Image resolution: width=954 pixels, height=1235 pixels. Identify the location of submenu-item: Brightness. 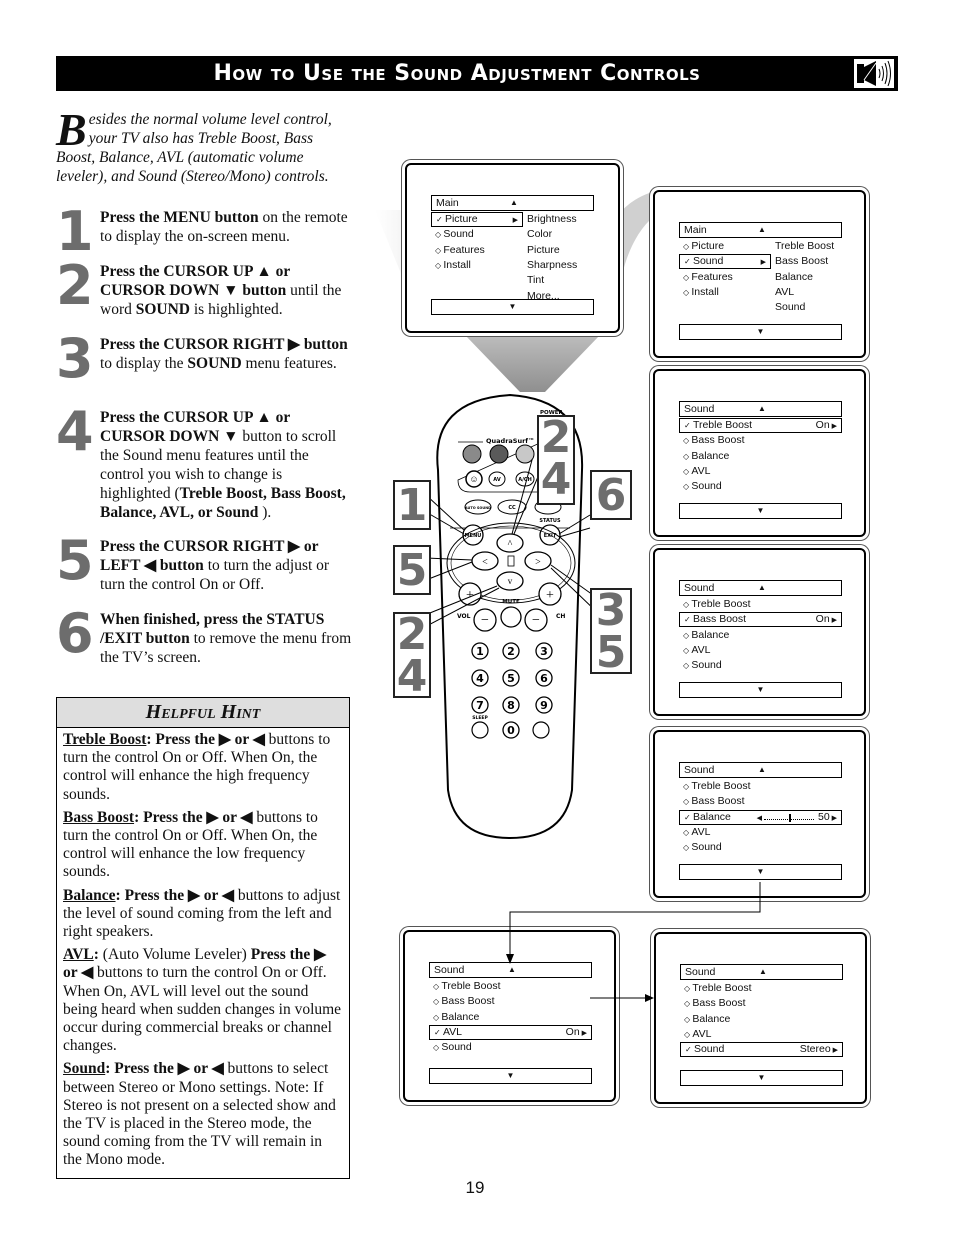
(552, 219).